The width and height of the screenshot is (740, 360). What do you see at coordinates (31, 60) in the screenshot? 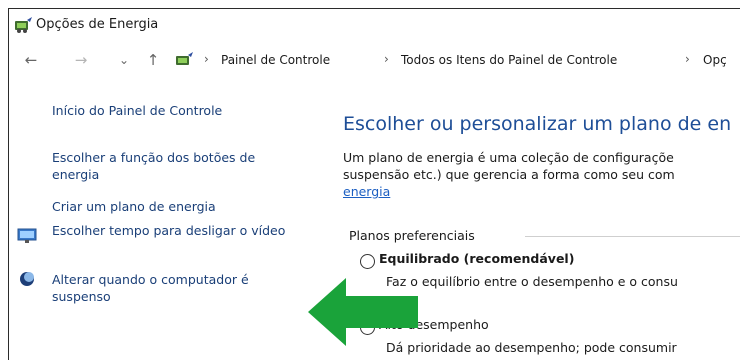
I see `back-button: ←` at bounding box center [31, 60].